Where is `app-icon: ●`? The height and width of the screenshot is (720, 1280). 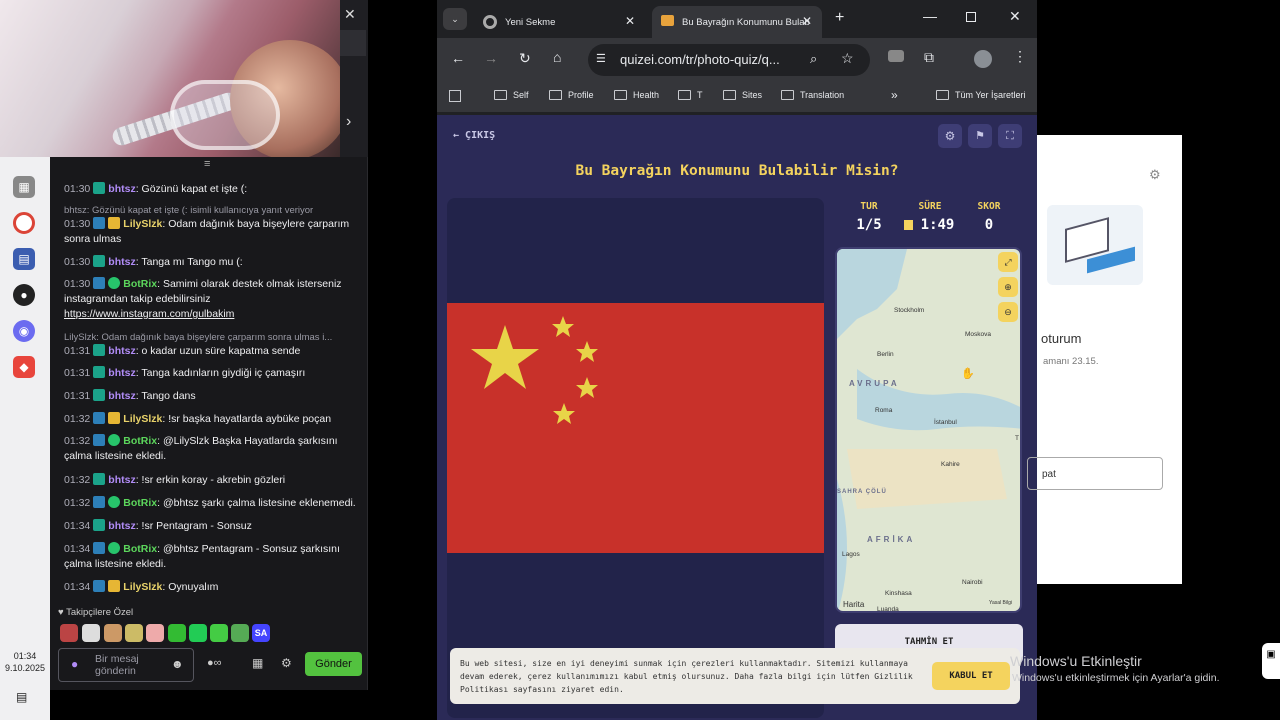 app-icon: ● is located at coordinates (24, 295).